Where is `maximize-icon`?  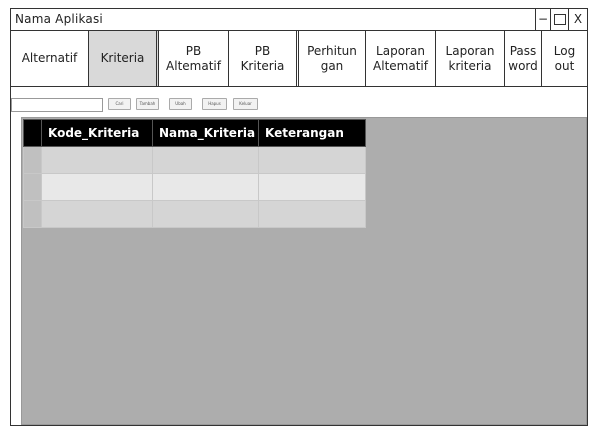 maximize-icon is located at coordinates (559, 19).